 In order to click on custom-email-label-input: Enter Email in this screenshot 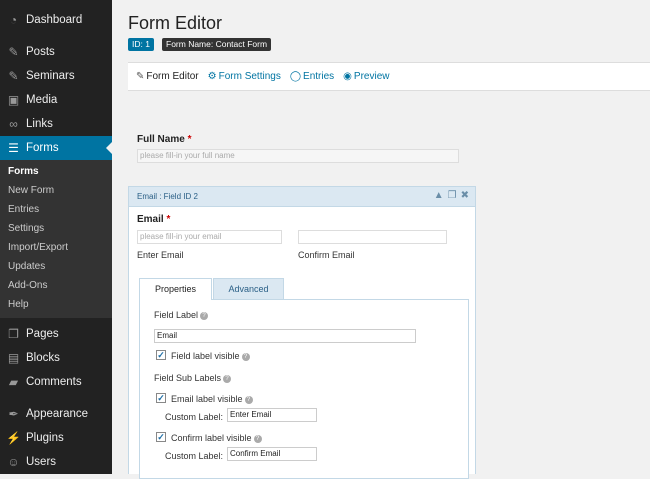, I will do `click(272, 415)`.